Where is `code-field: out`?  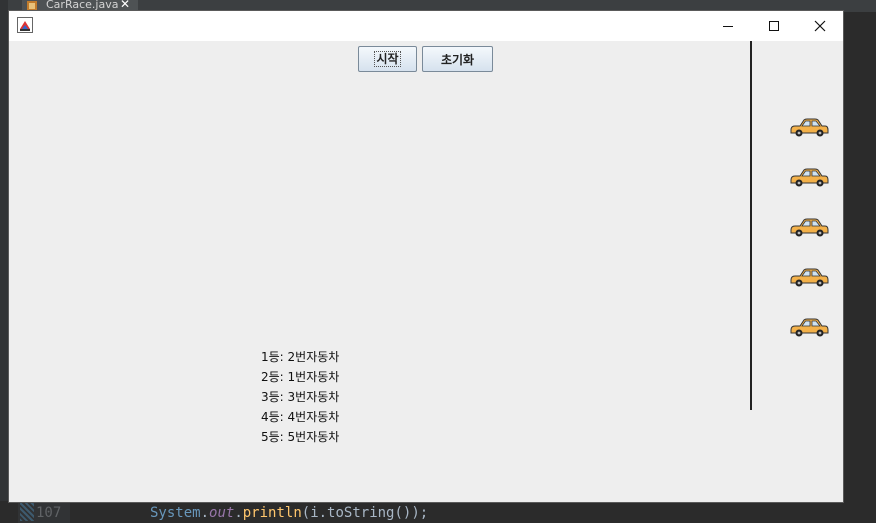 code-field: out is located at coordinates (222, 513).